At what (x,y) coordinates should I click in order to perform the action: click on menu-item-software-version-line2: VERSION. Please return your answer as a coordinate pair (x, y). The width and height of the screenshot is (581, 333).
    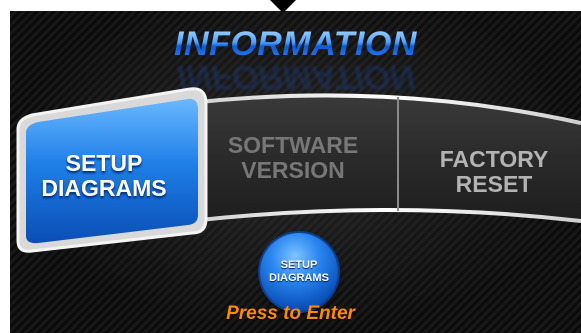
    Looking at the image, I should click on (293, 170).